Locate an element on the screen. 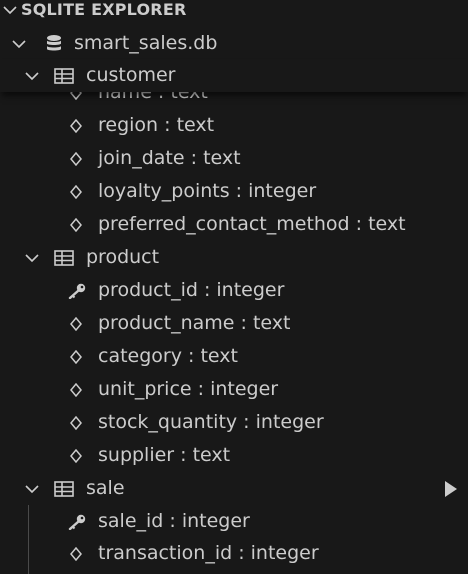 The height and width of the screenshot is (574, 468). section-title: SQLITE EXPLORER is located at coordinates (104, 9).